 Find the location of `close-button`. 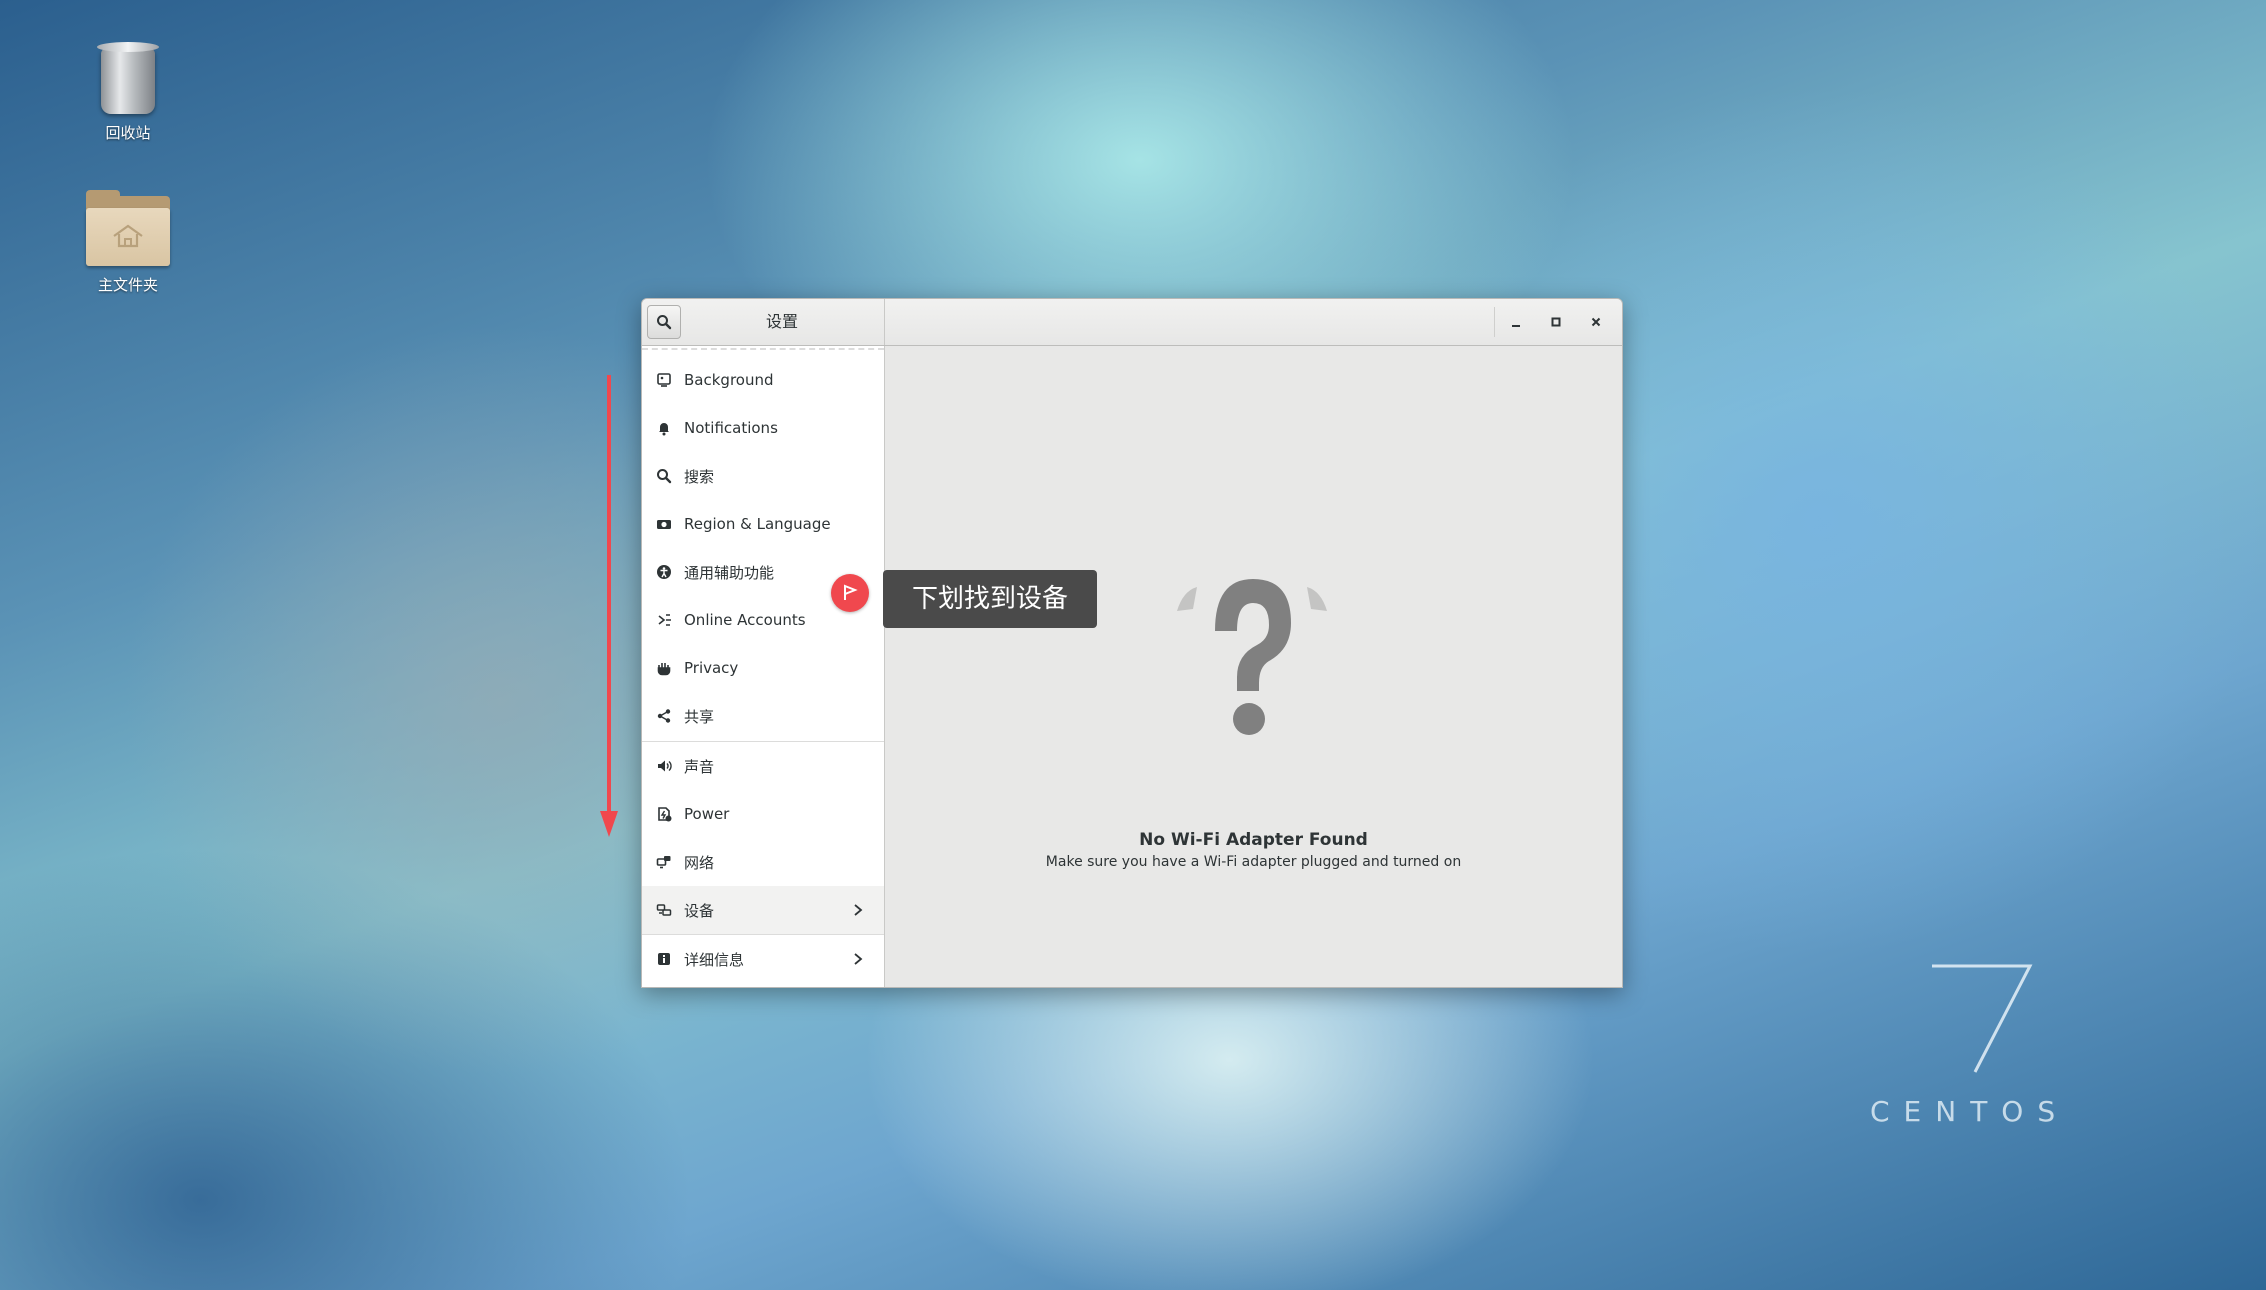

close-button is located at coordinates (1596, 322).